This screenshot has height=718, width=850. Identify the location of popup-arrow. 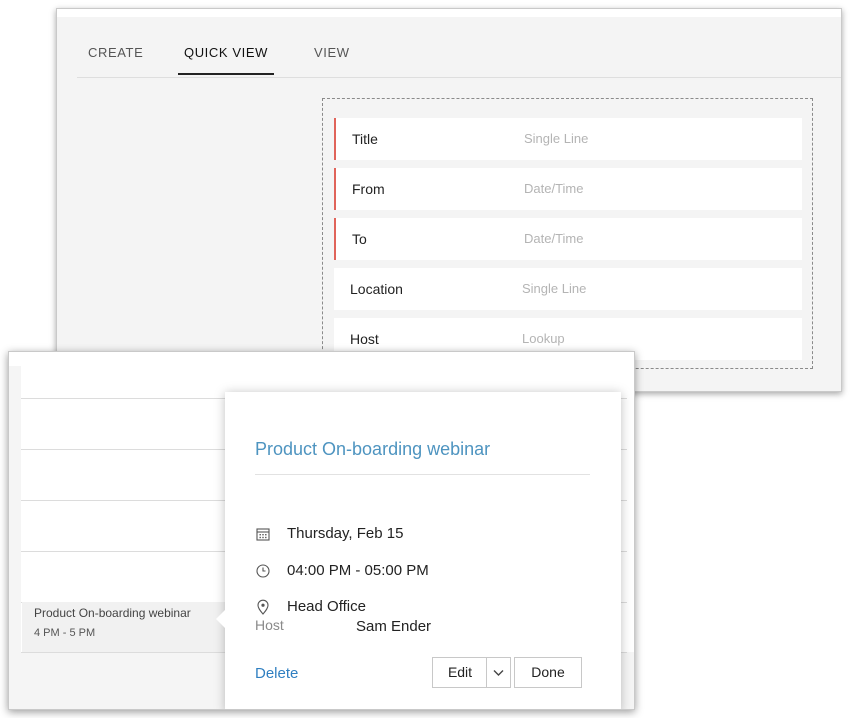
(220, 619).